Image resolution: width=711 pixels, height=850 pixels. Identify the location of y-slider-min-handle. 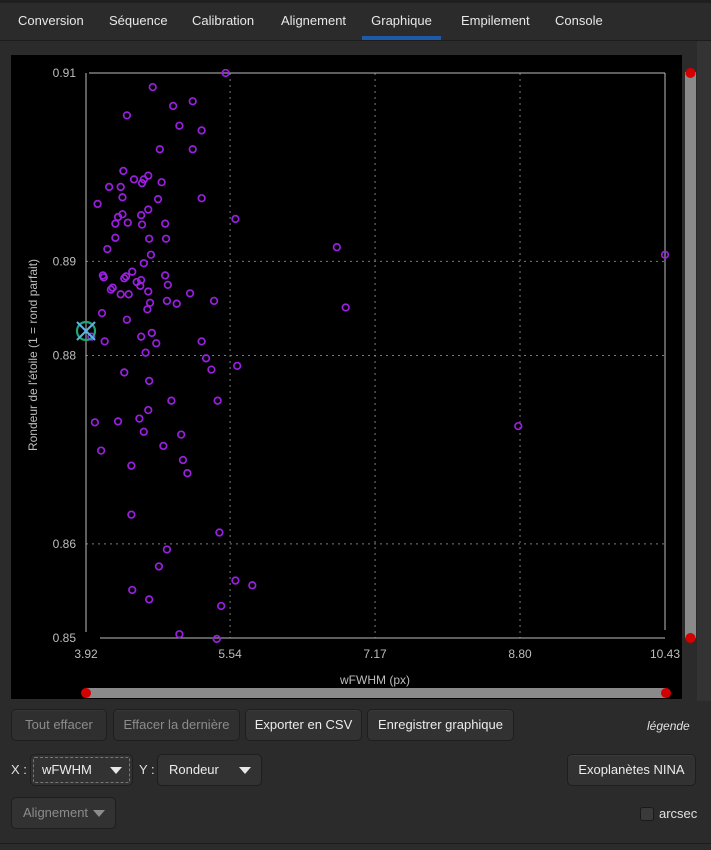
(690, 638).